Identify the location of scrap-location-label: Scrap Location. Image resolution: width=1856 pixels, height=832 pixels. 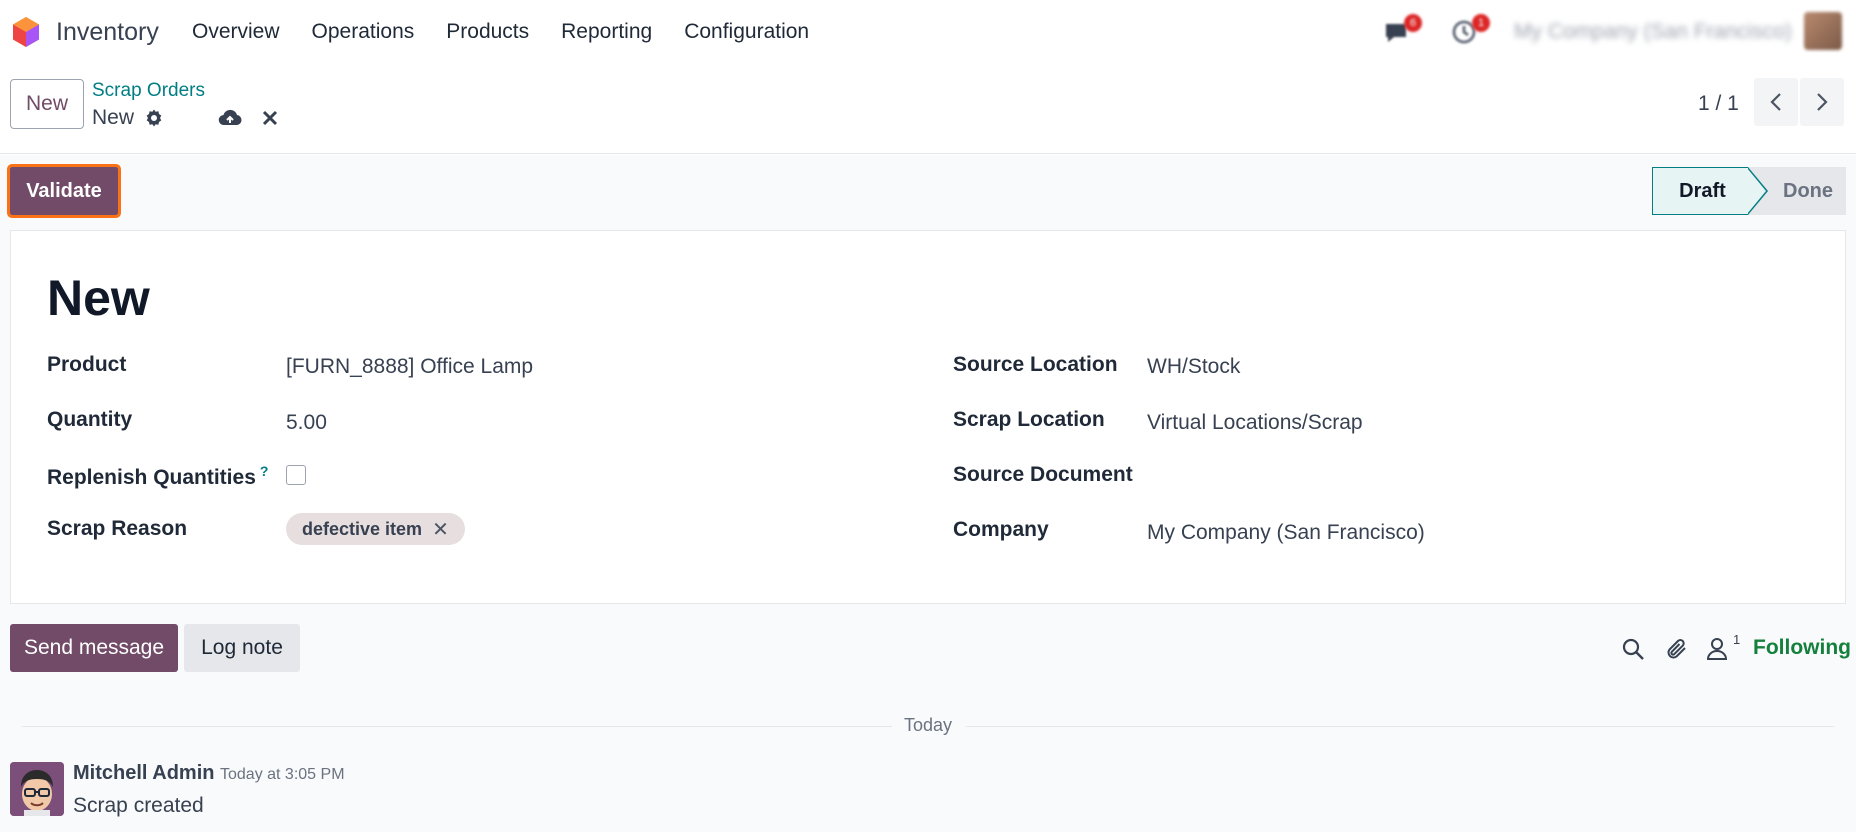
(1029, 419).